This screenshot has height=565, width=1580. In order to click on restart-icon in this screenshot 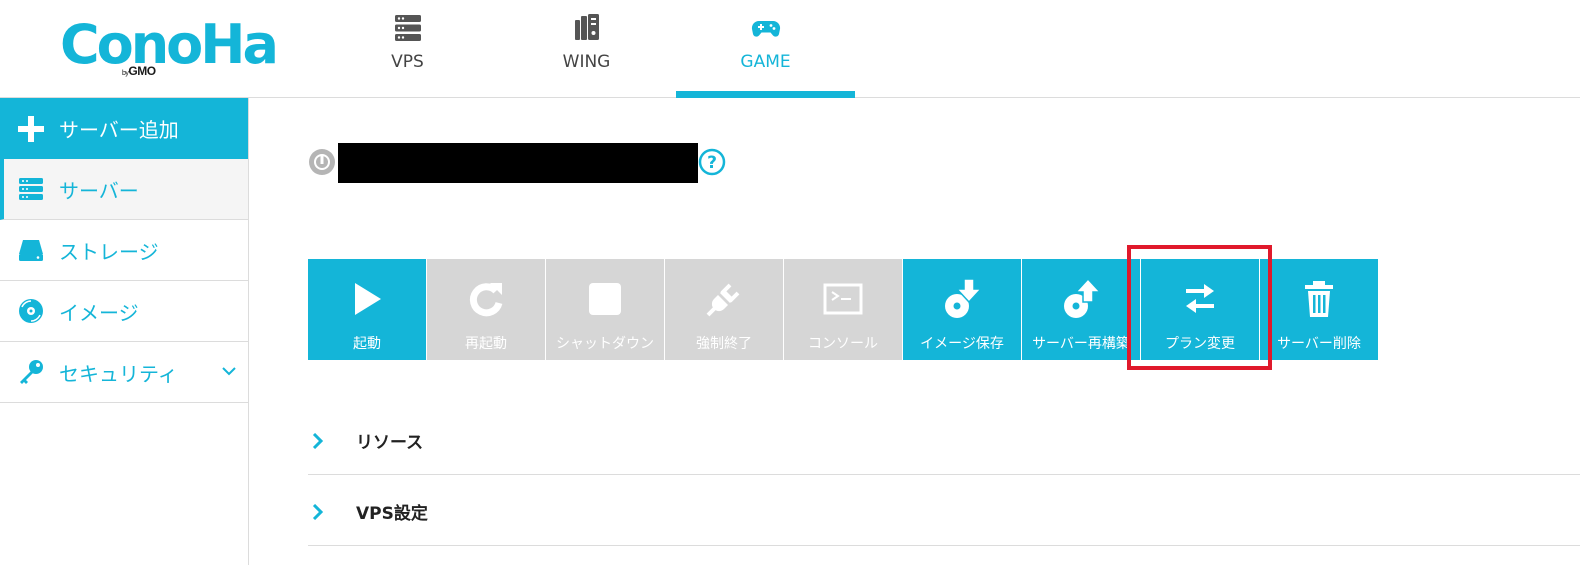, I will do `click(486, 300)`.